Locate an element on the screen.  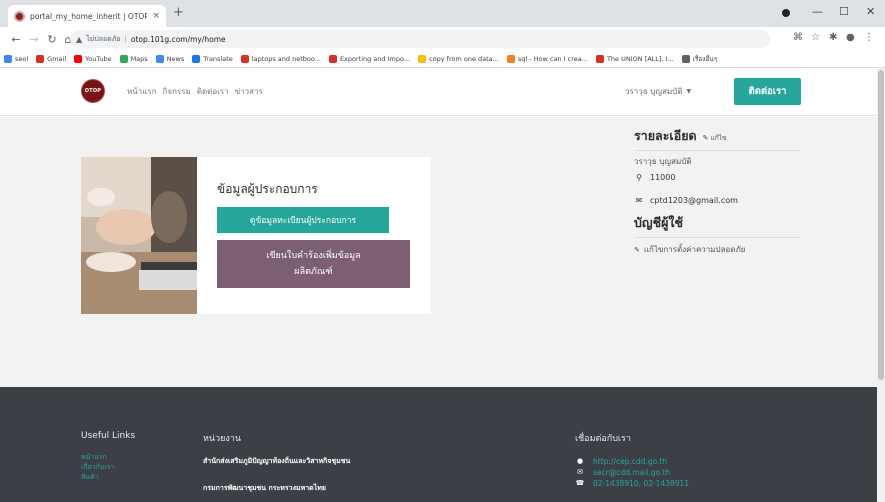
details-heading: รายละเอียด ✎ แก้ไข is located at coordinates (717, 138).